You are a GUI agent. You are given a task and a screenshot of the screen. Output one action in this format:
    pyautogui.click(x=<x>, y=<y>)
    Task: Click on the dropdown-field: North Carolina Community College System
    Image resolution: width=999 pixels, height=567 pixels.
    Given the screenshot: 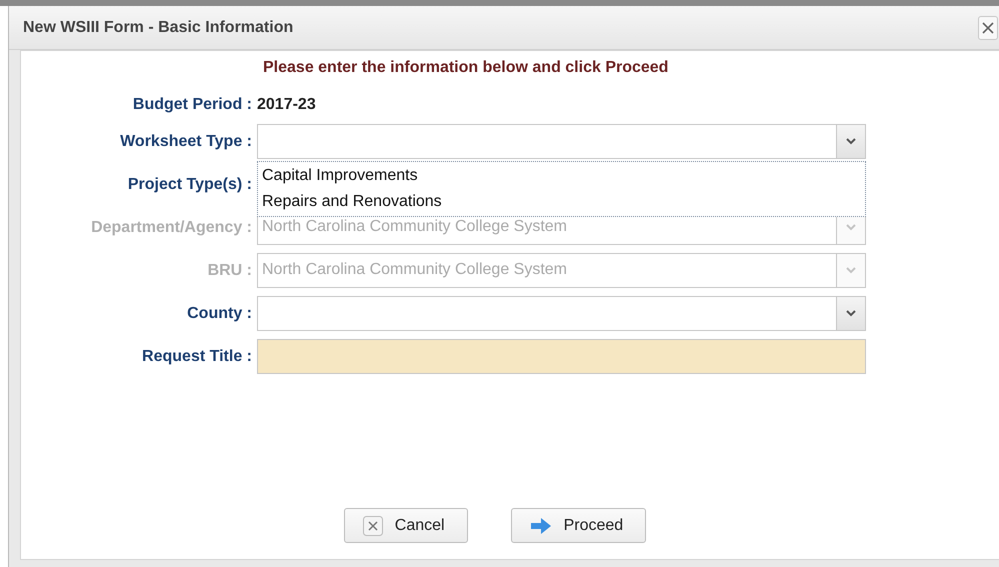 What is the action you would take?
    pyautogui.click(x=561, y=270)
    